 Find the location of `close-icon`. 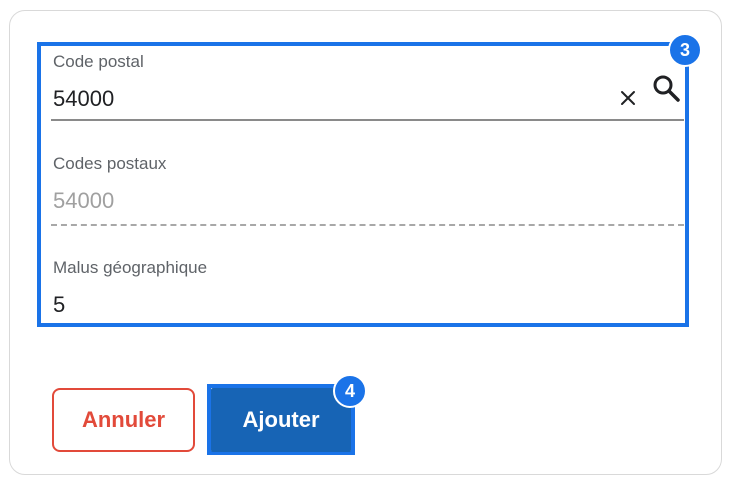

close-icon is located at coordinates (628, 98).